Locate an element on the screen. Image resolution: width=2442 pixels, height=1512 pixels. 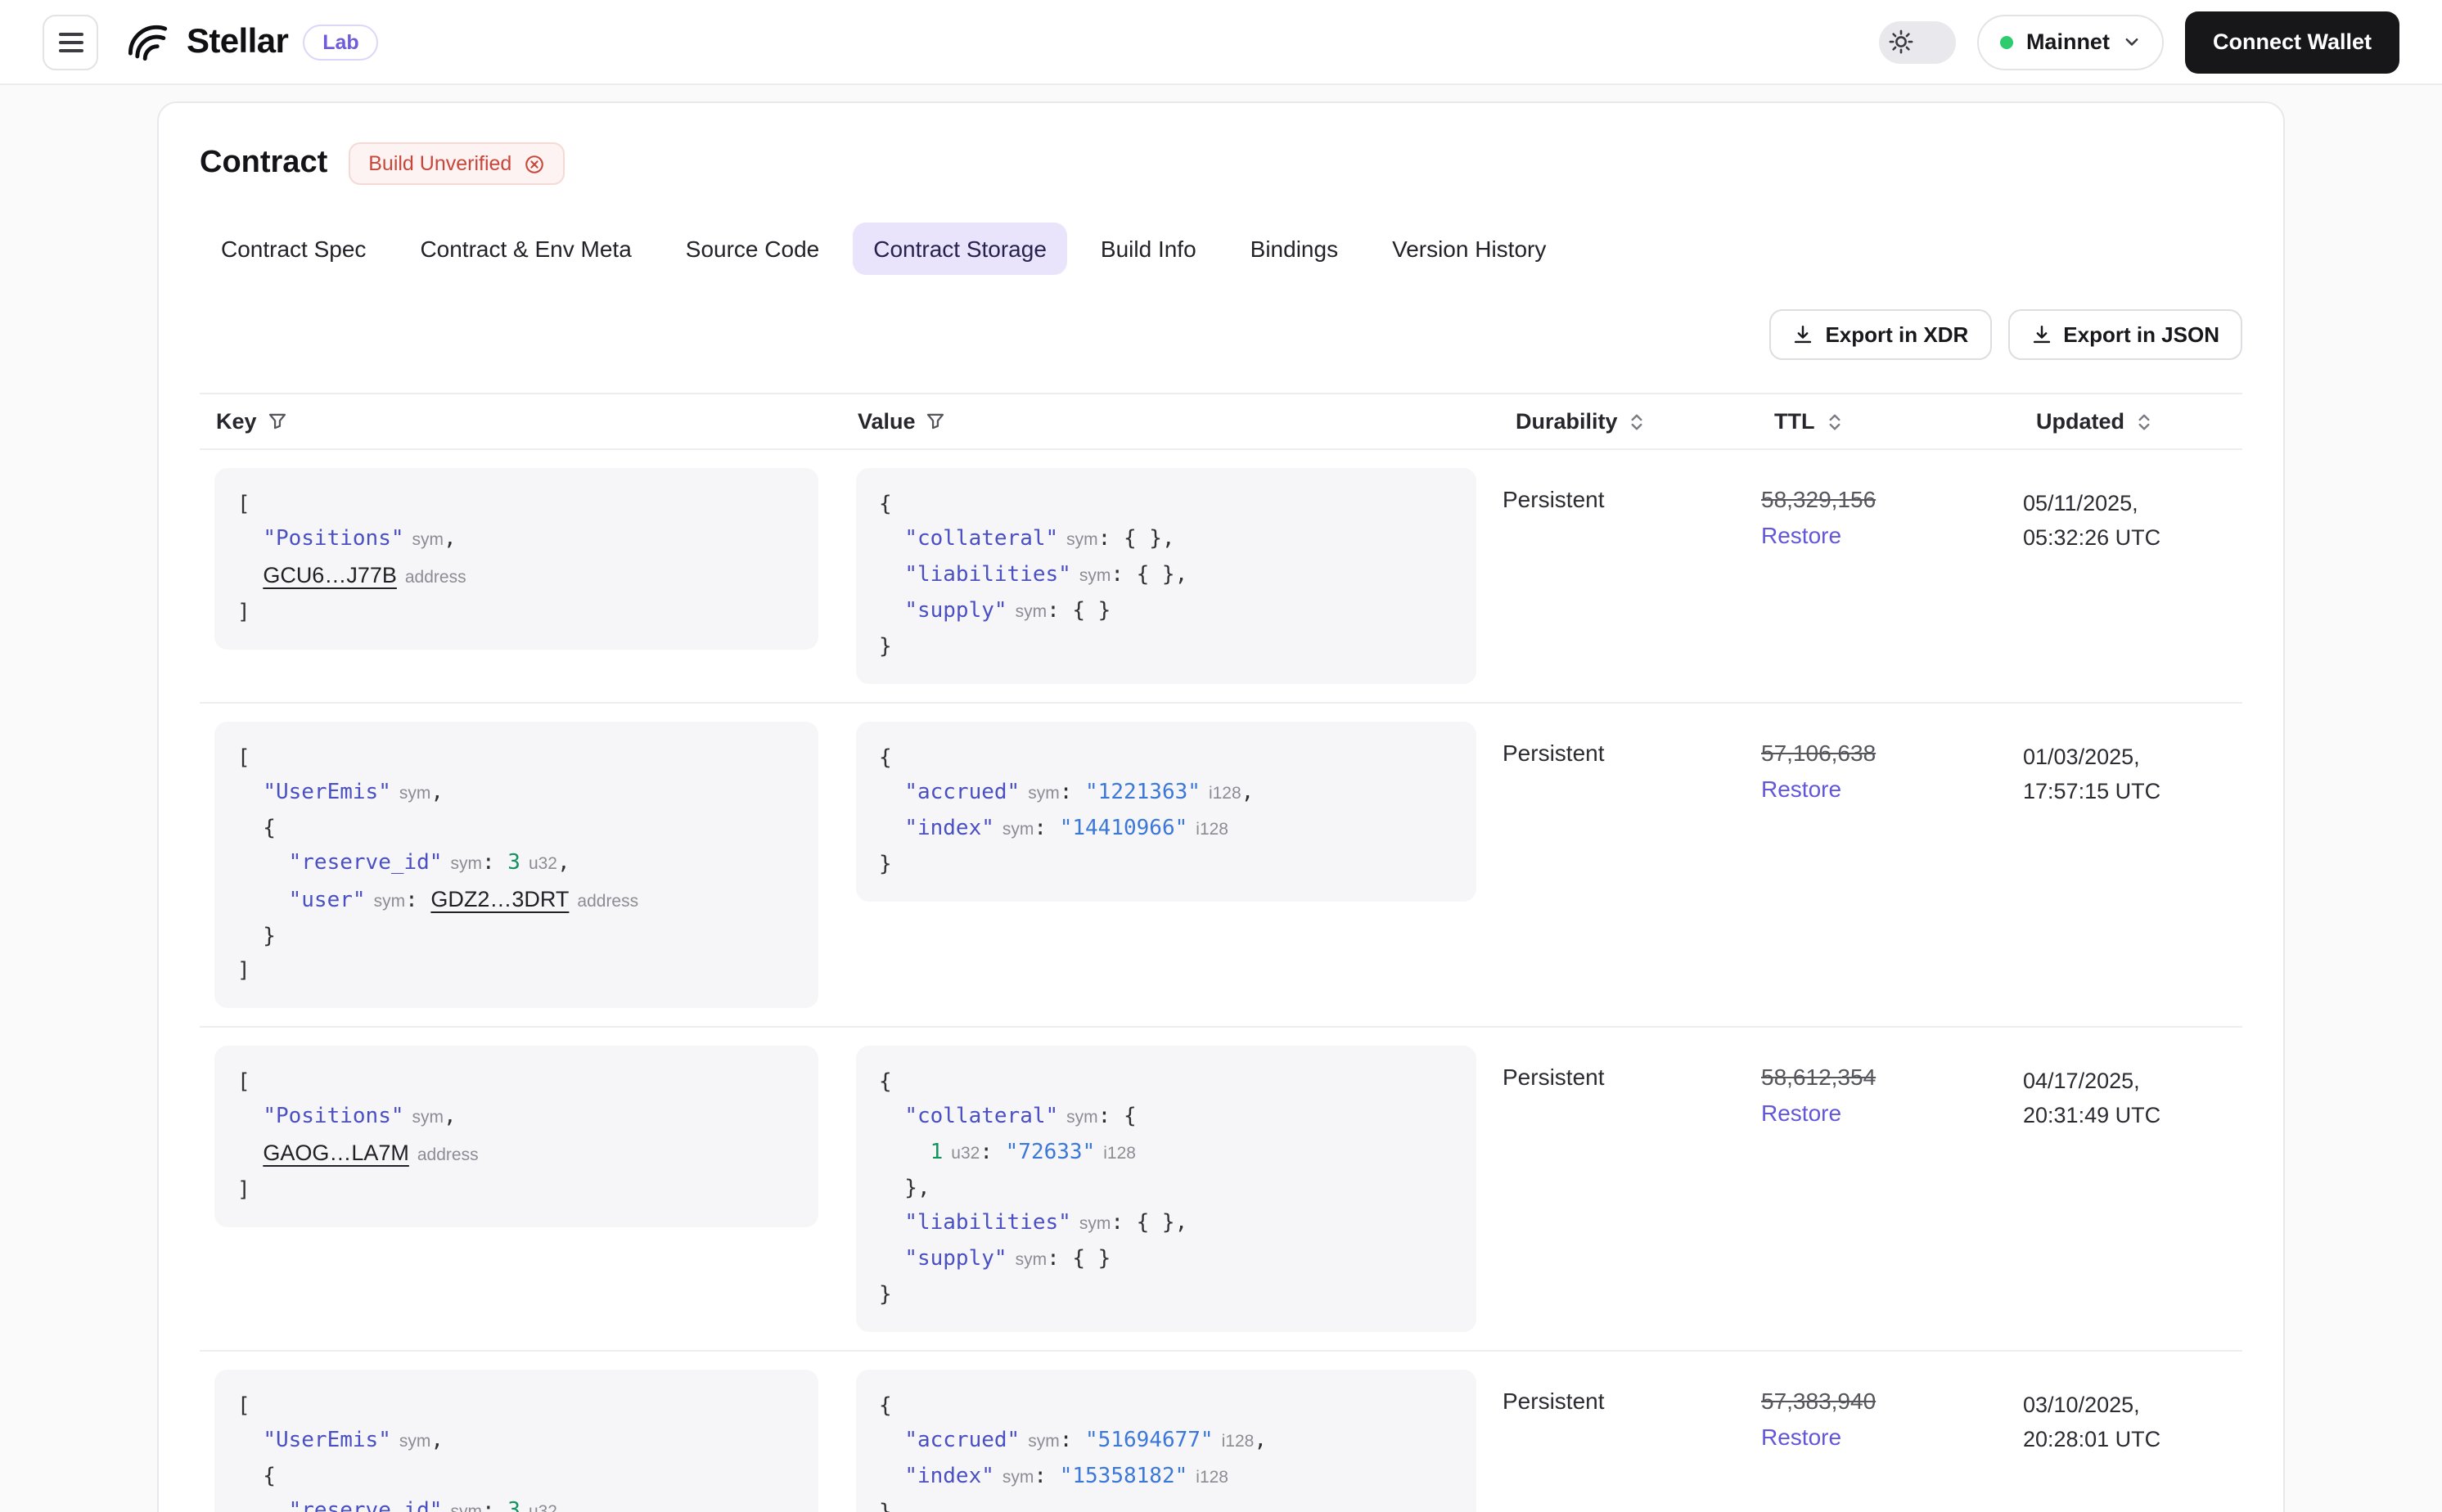
navbar-right: Mainnet Connect Wallet is located at coordinates (2138, 42).